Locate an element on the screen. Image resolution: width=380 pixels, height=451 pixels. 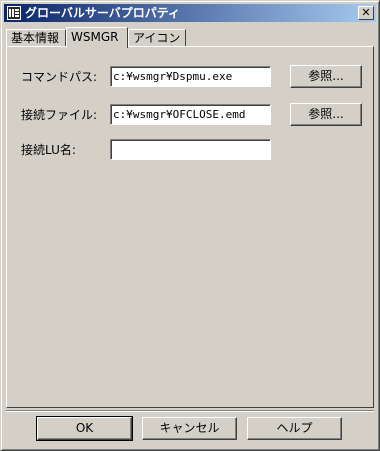
lu-name-label: 接続LU名: is located at coordinates (48, 150).